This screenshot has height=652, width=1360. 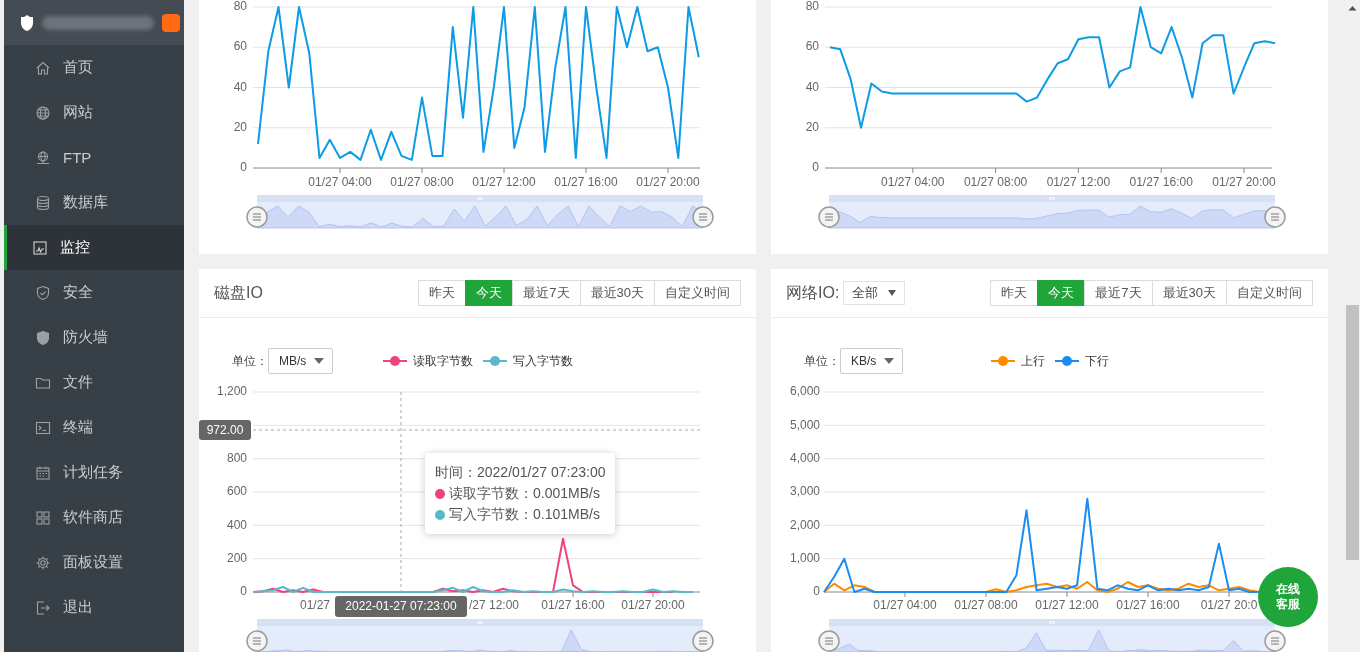 I want to click on shield-check-icon, so click(x=43, y=292).